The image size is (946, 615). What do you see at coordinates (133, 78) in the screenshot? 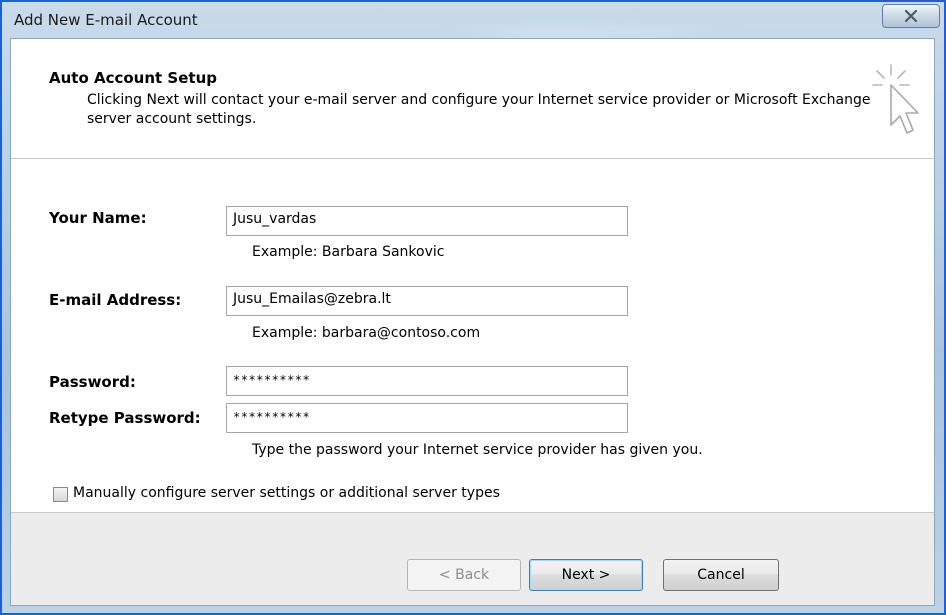
I see `page-heading: Auto Account Setup` at bounding box center [133, 78].